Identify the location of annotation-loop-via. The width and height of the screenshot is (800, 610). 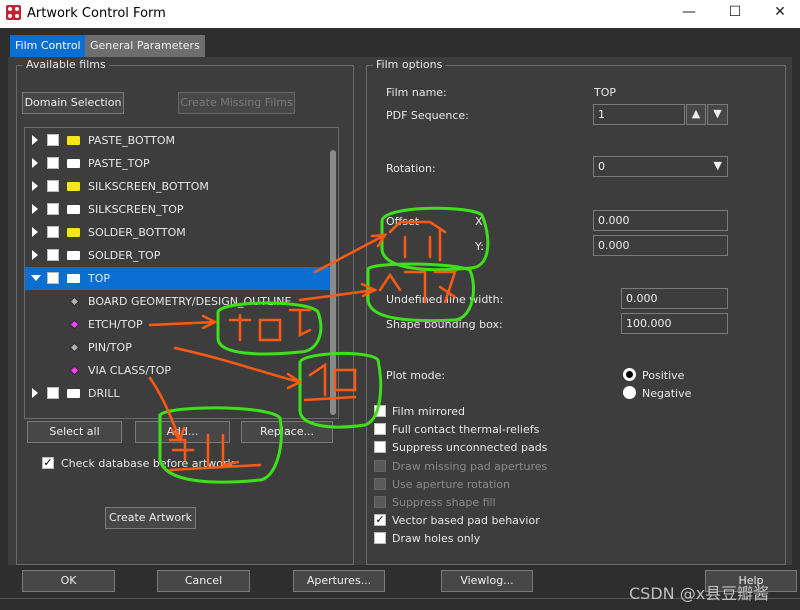
(220, 445).